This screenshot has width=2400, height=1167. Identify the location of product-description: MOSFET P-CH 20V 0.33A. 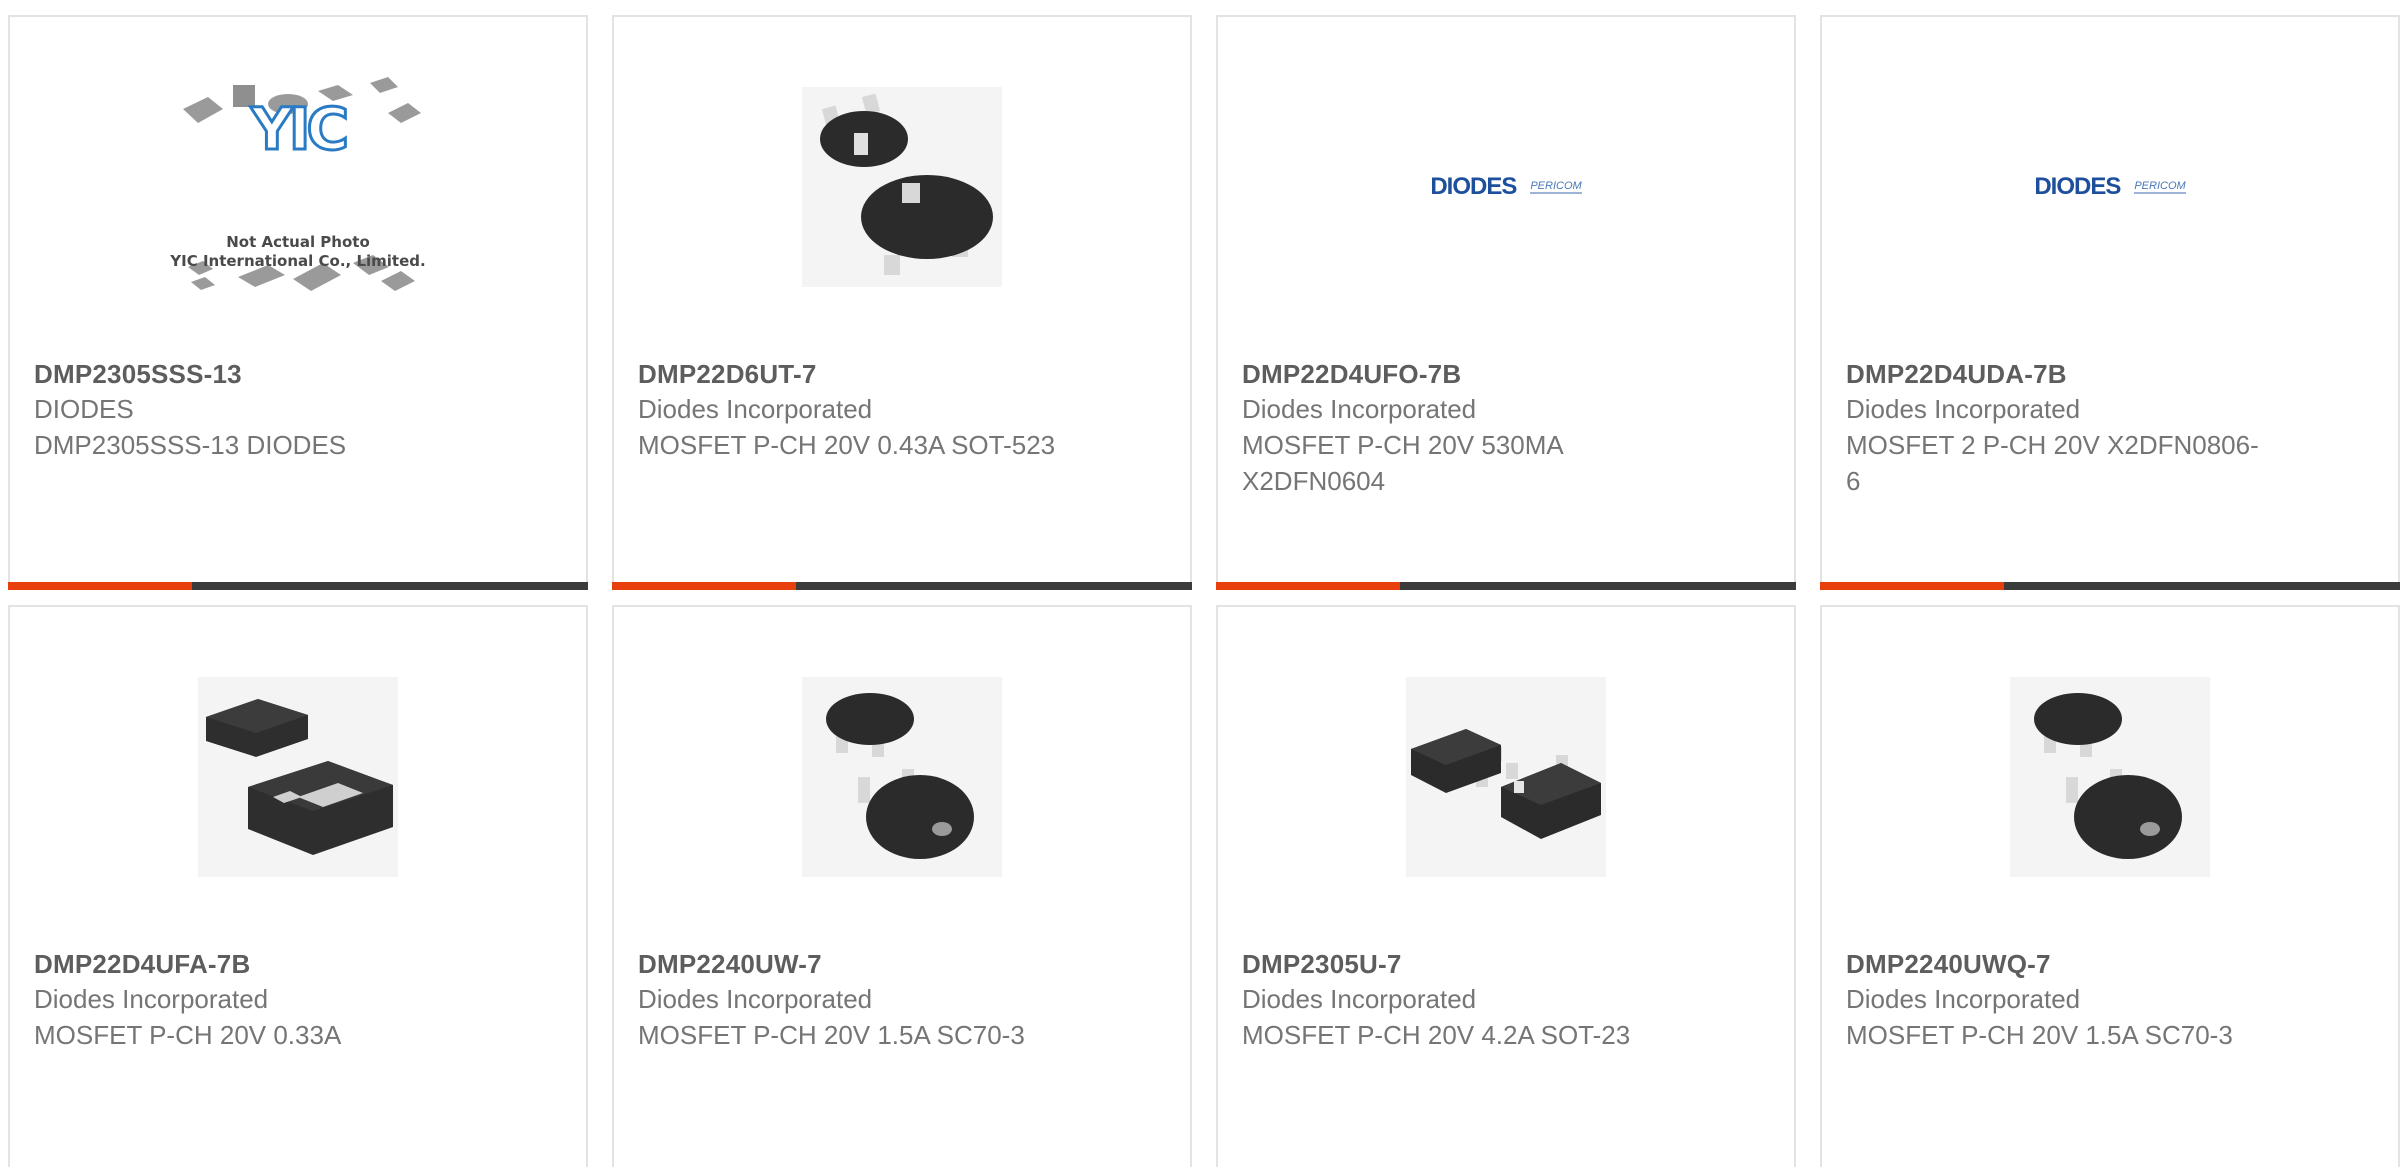
(188, 1035).